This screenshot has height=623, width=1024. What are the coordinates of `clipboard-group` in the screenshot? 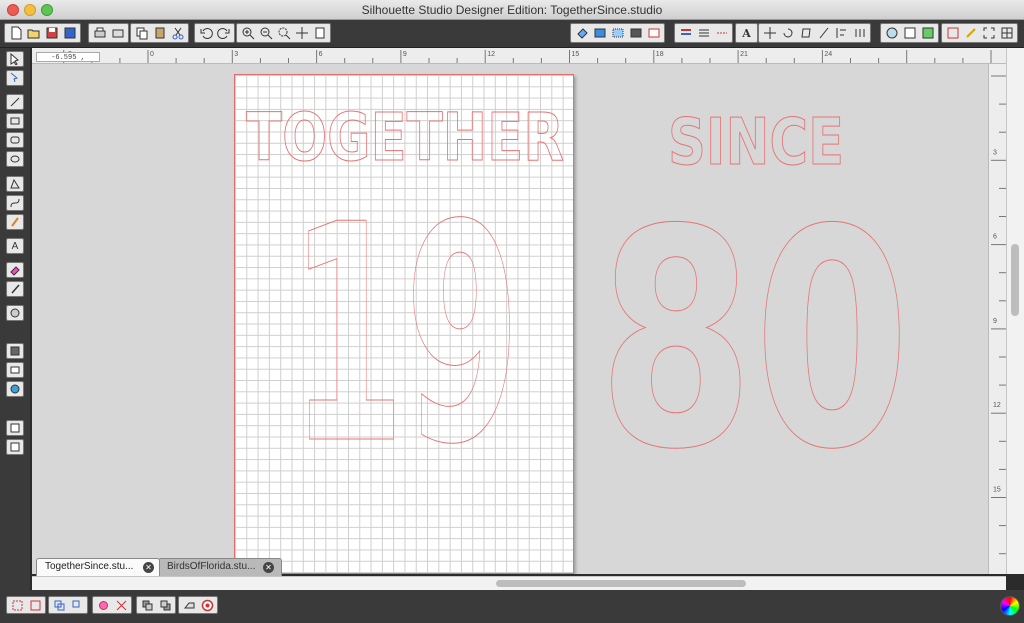 It's located at (159, 33).